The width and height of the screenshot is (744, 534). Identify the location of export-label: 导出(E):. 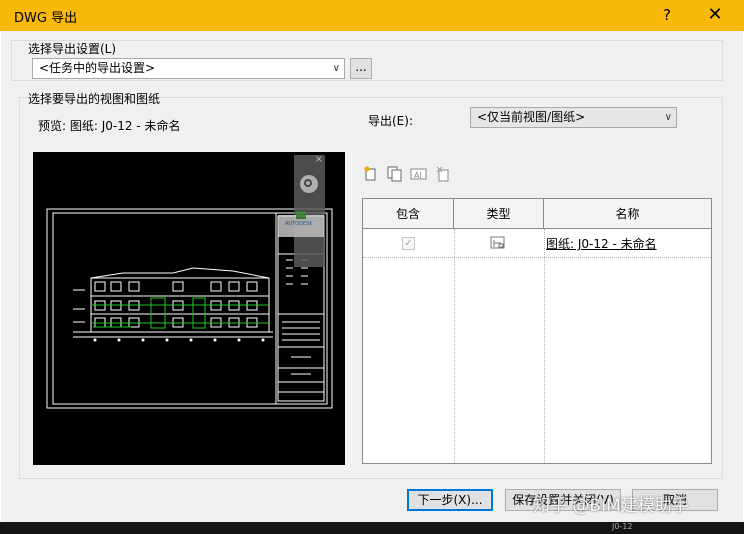
(390, 121).